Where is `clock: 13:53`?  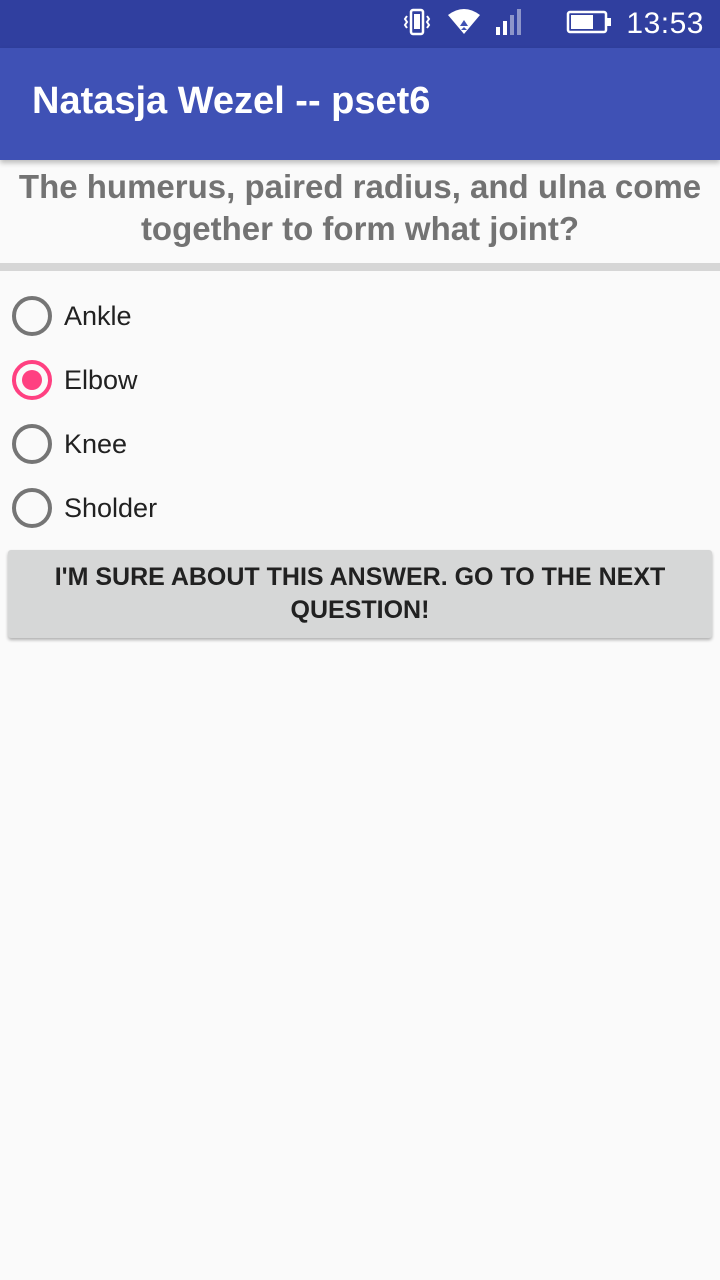
clock: 13:53 is located at coordinates (665, 23).